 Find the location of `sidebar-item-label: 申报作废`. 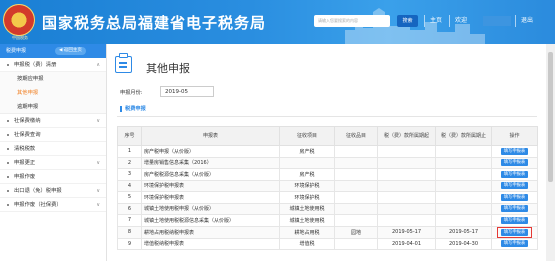

sidebar-item-label: 申报作废 is located at coordinates (25, 177).